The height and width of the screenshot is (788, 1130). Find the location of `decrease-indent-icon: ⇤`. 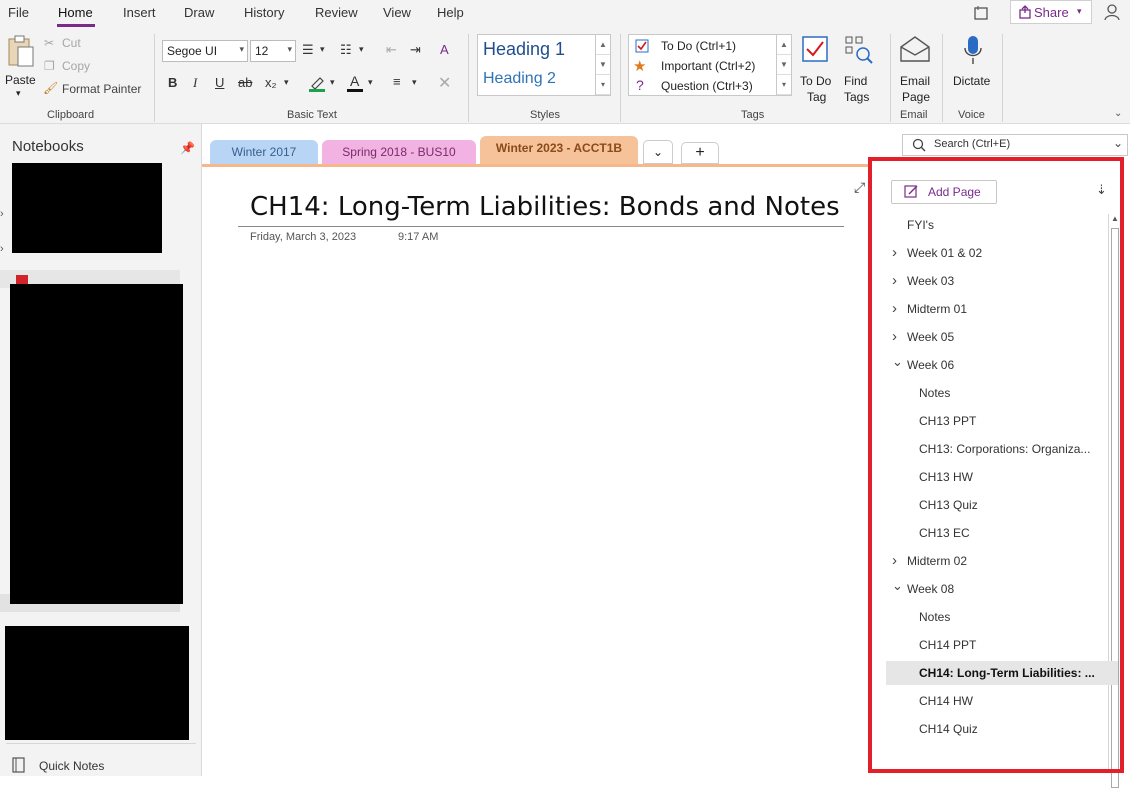

decrease-indent-icon: ⇤ is located at coordinates (391, 50).